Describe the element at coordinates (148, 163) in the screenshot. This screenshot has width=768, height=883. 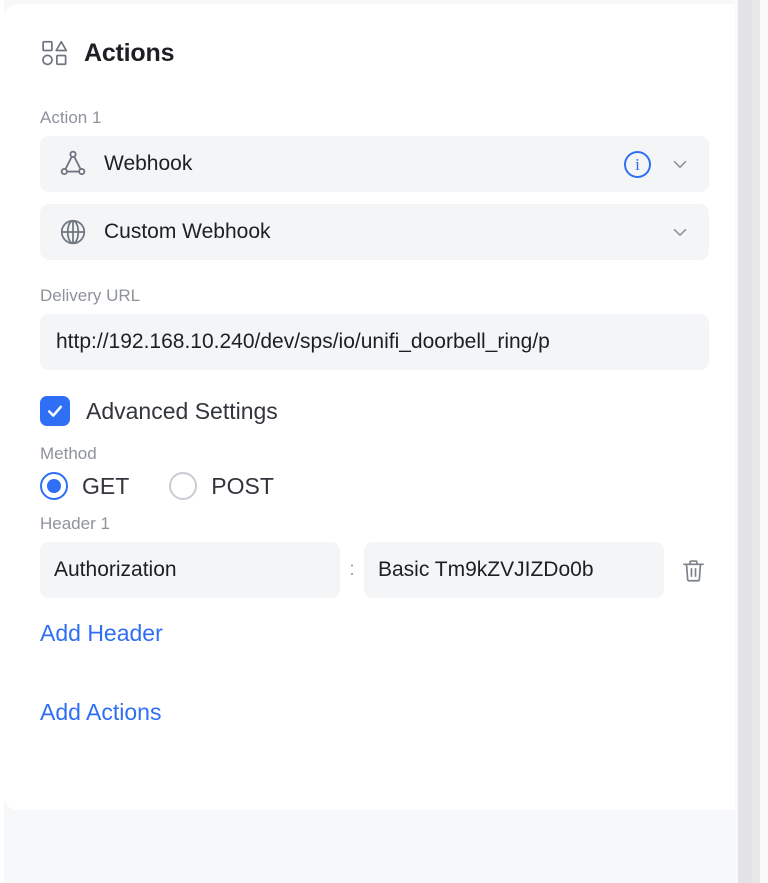
I see `action-type-value: Webhook` at that location.